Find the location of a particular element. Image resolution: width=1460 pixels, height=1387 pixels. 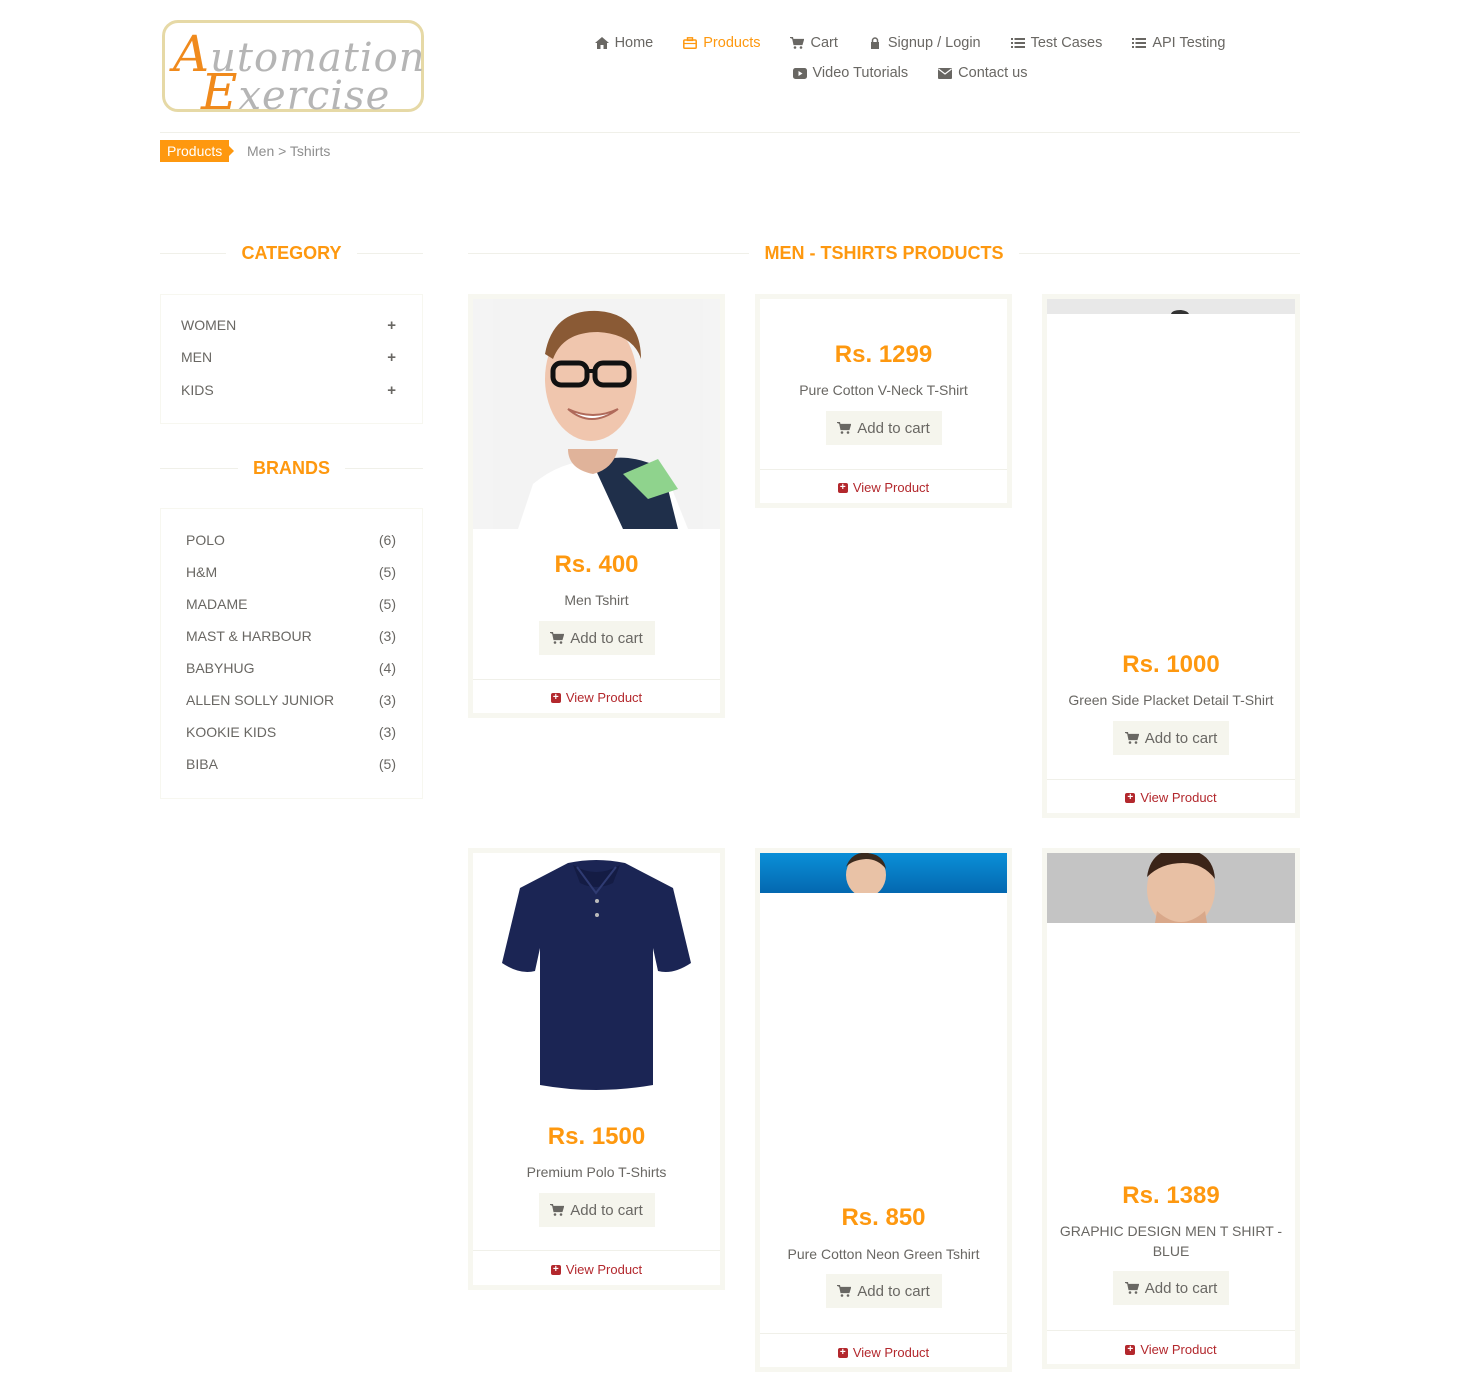

brands-title: BRANDS is located at coordinates (291, 468).